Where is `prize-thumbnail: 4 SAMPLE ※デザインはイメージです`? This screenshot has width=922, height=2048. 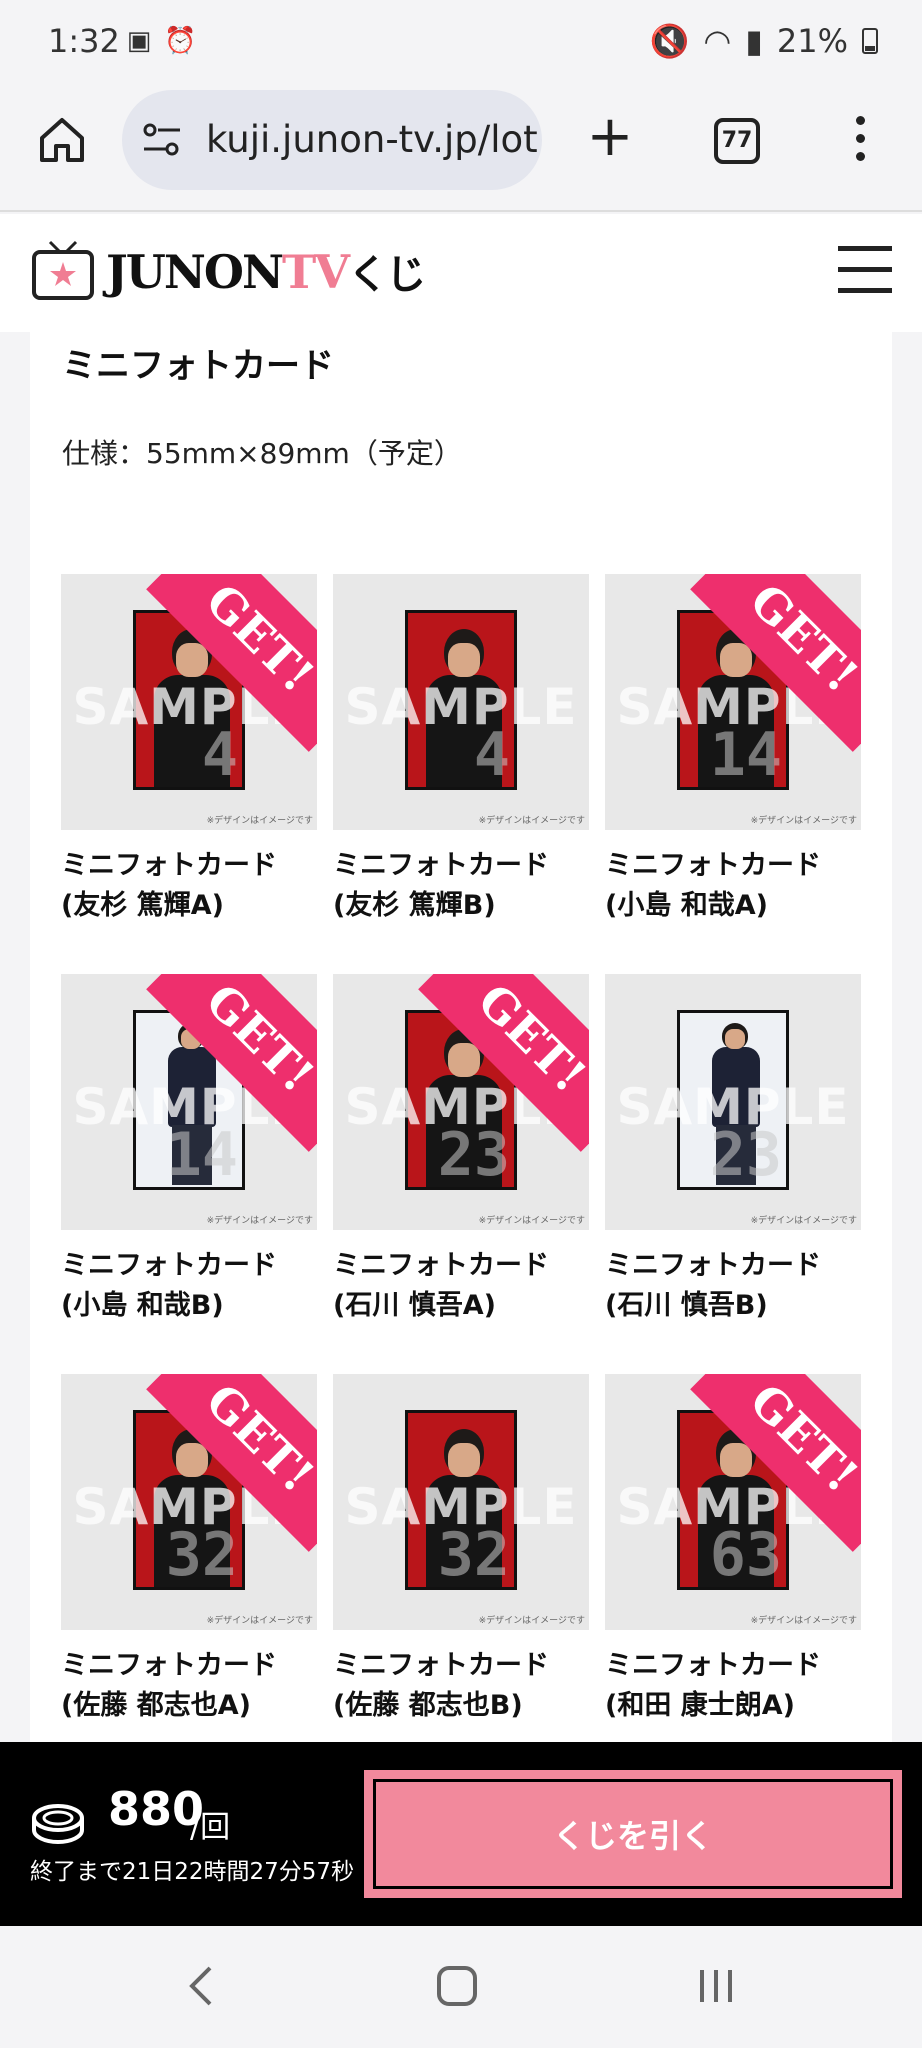
prize-thumbnail: 4 SAMPLE ※デザインはイメージです is located at coordinates (461, 702).